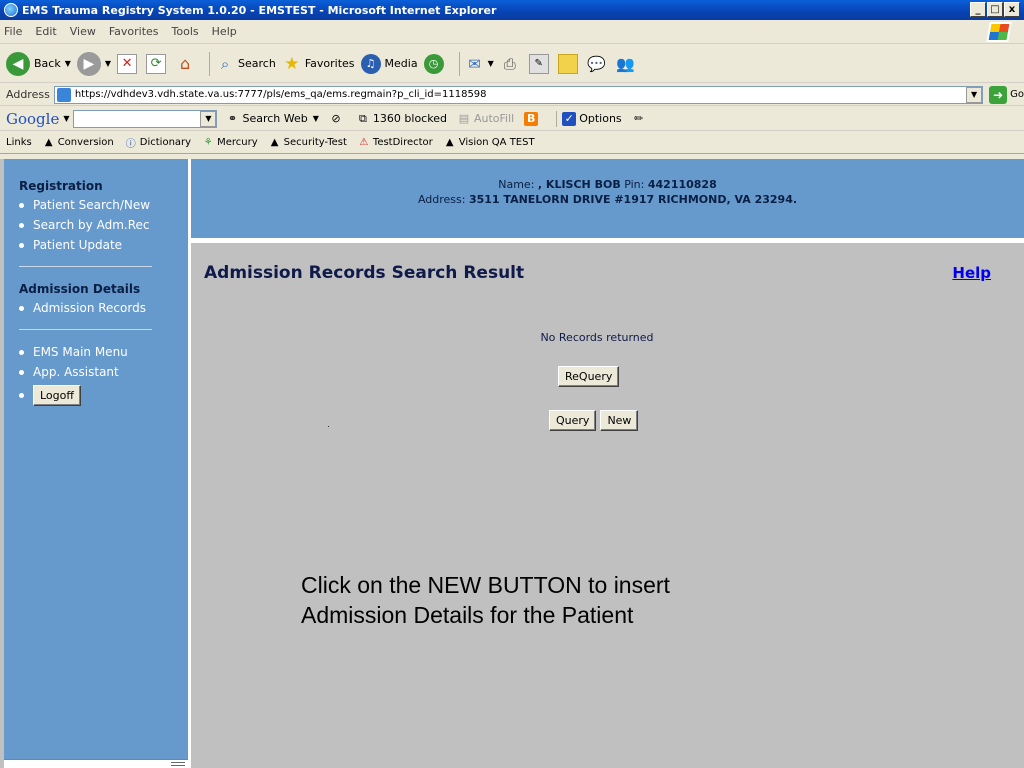  What do you see at coordinates (394, 143) in the screenshot?
I see `link-testdirector: ⚠ TestDirector` at bounding box center [394, 143].